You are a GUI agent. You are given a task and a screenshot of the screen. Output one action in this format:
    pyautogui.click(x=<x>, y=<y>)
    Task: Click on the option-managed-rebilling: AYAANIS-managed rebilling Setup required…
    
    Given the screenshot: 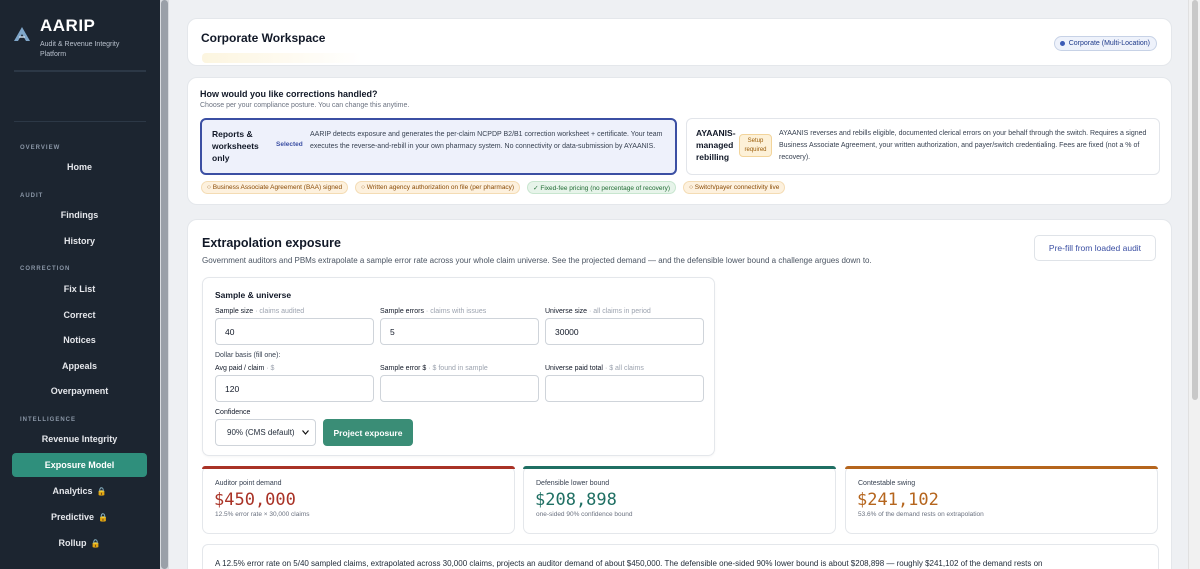 What is the action you would take?
    pyautogui.click(x=923, y=146)
    